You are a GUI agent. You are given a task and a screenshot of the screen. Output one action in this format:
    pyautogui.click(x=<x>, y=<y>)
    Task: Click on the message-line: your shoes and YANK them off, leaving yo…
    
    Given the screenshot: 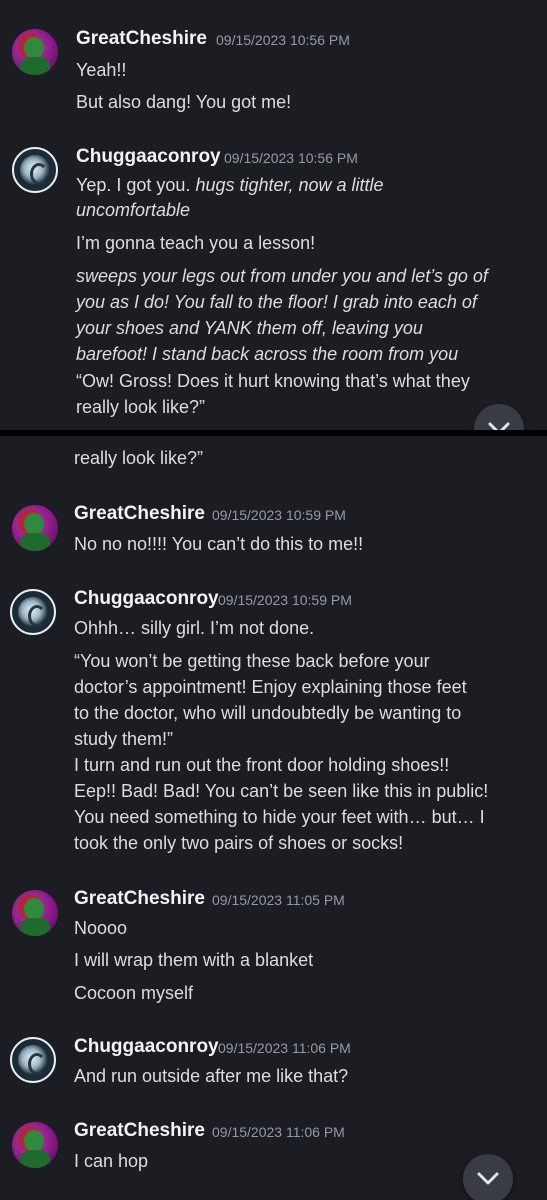 What is the action you would take?
    pyautogui.click(x=249, y=328)
    